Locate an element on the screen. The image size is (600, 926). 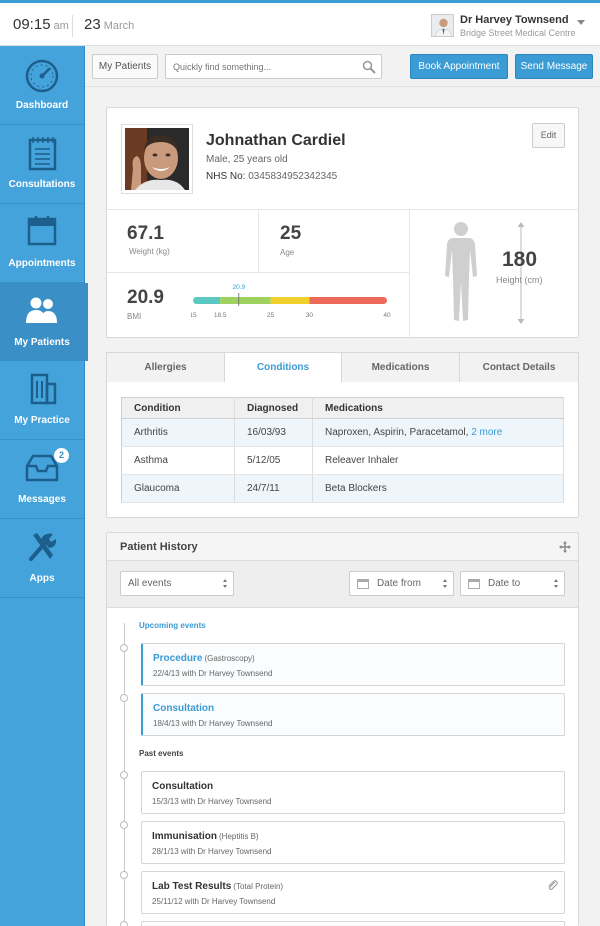
search-icon is located at coordinates (369, 67).